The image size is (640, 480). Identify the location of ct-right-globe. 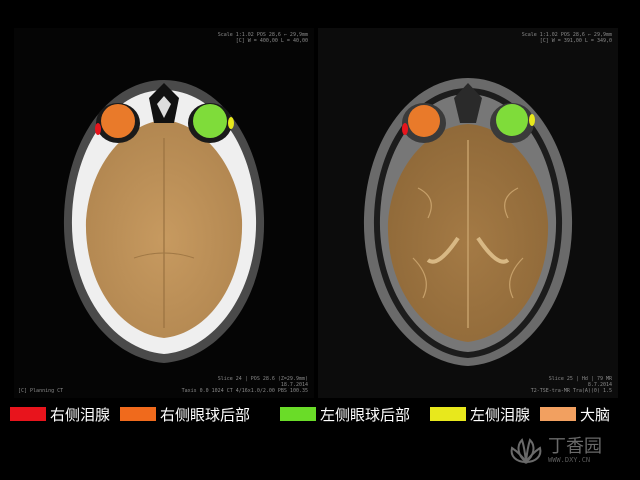
(118, 121).